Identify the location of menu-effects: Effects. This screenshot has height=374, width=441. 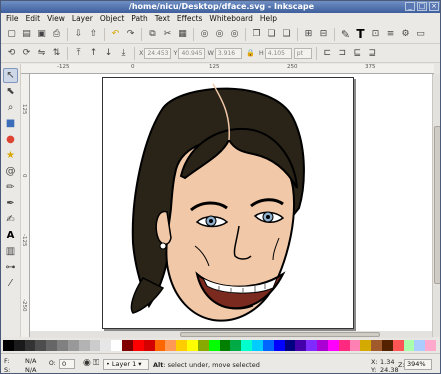
(190, 19).